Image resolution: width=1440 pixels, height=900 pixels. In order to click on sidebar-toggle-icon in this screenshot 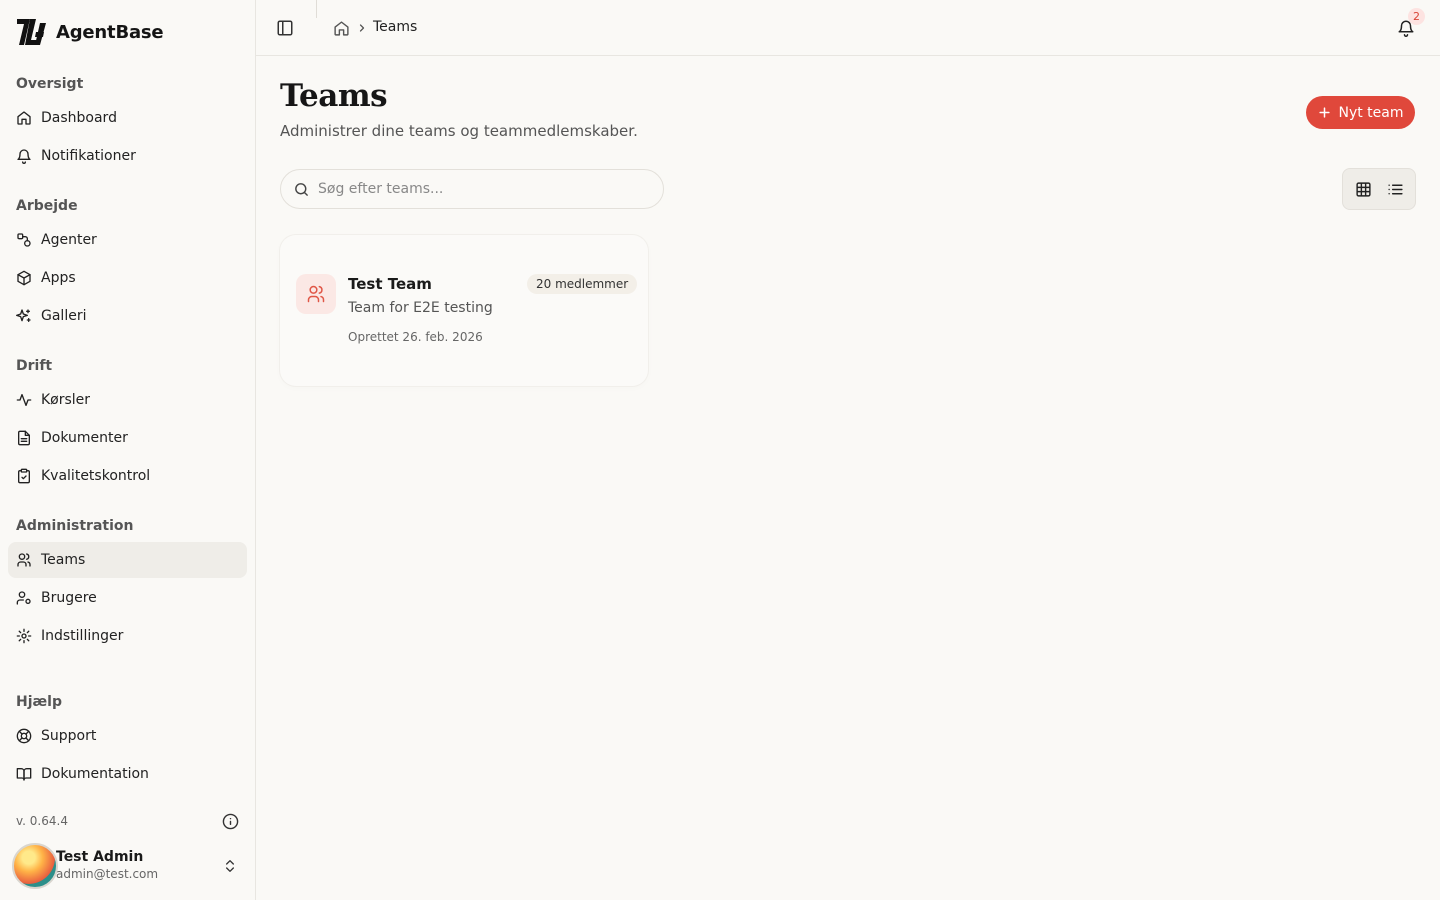, I will do `click(285, 28)`.